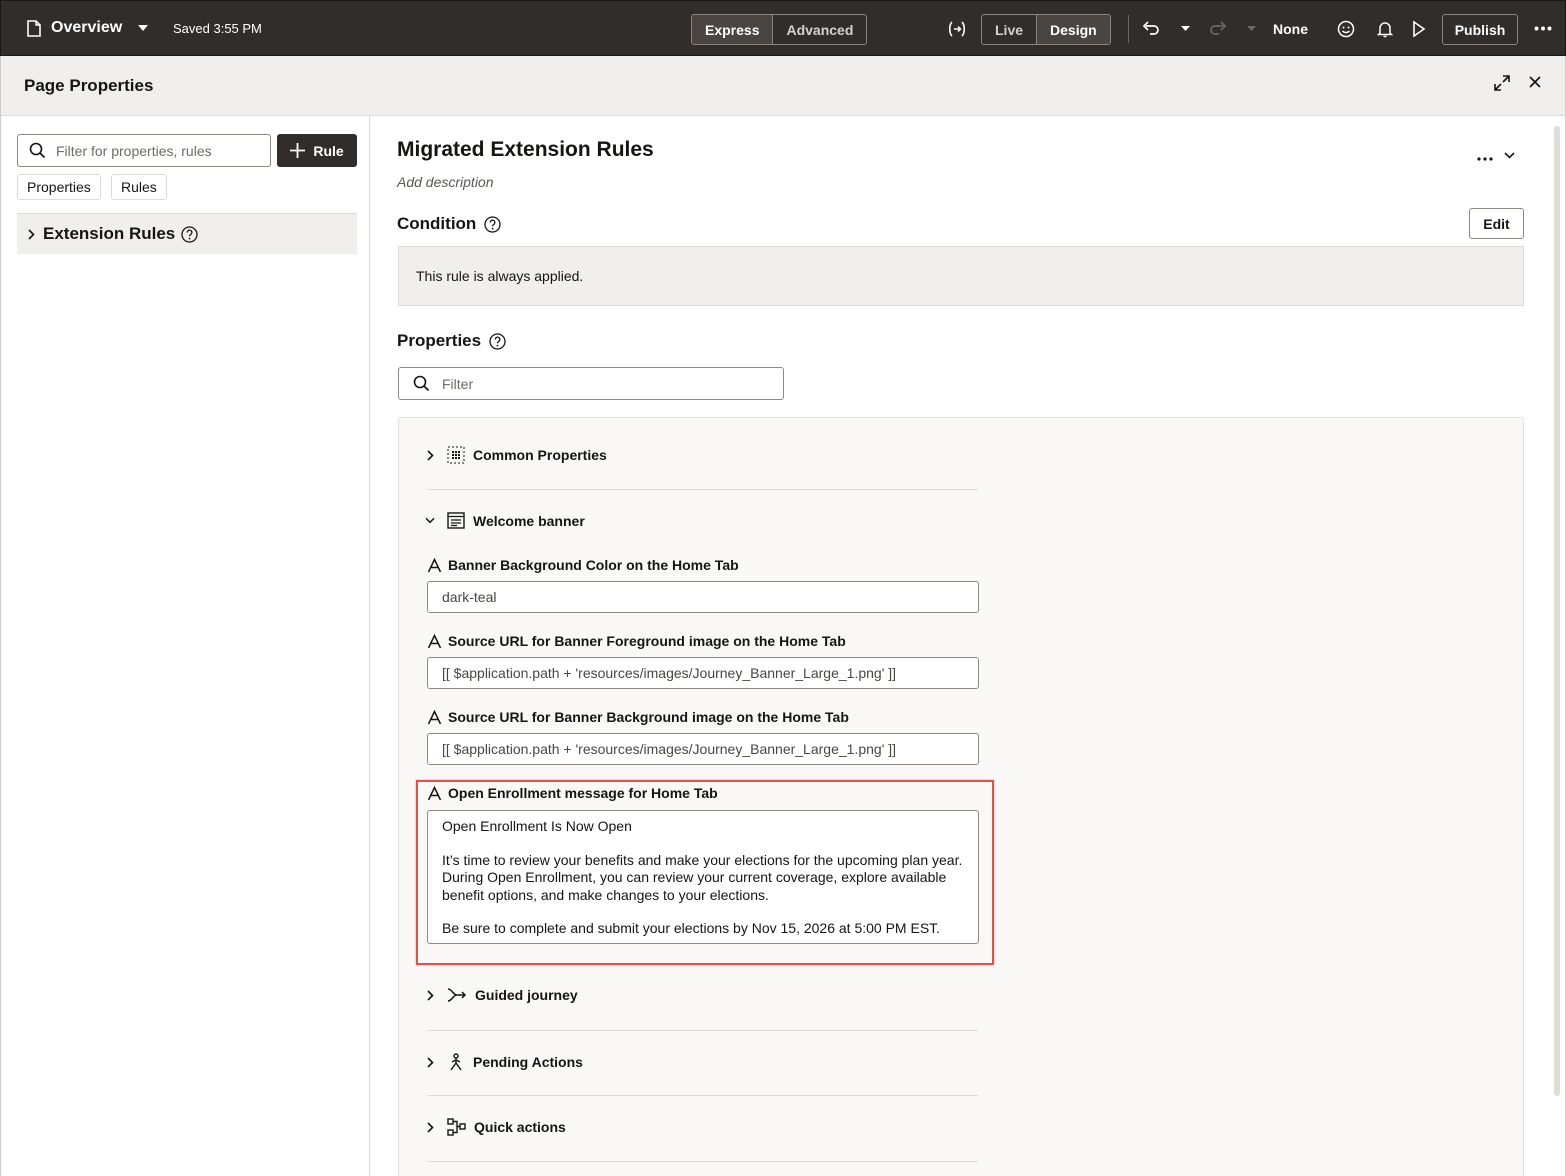 This screenshot has height=1176, width=1566. What do you see at coordinates (217, 28) in the screenshot?
I see `saved-status: Saved 3:55 PM` at bounding box center [217, 28].